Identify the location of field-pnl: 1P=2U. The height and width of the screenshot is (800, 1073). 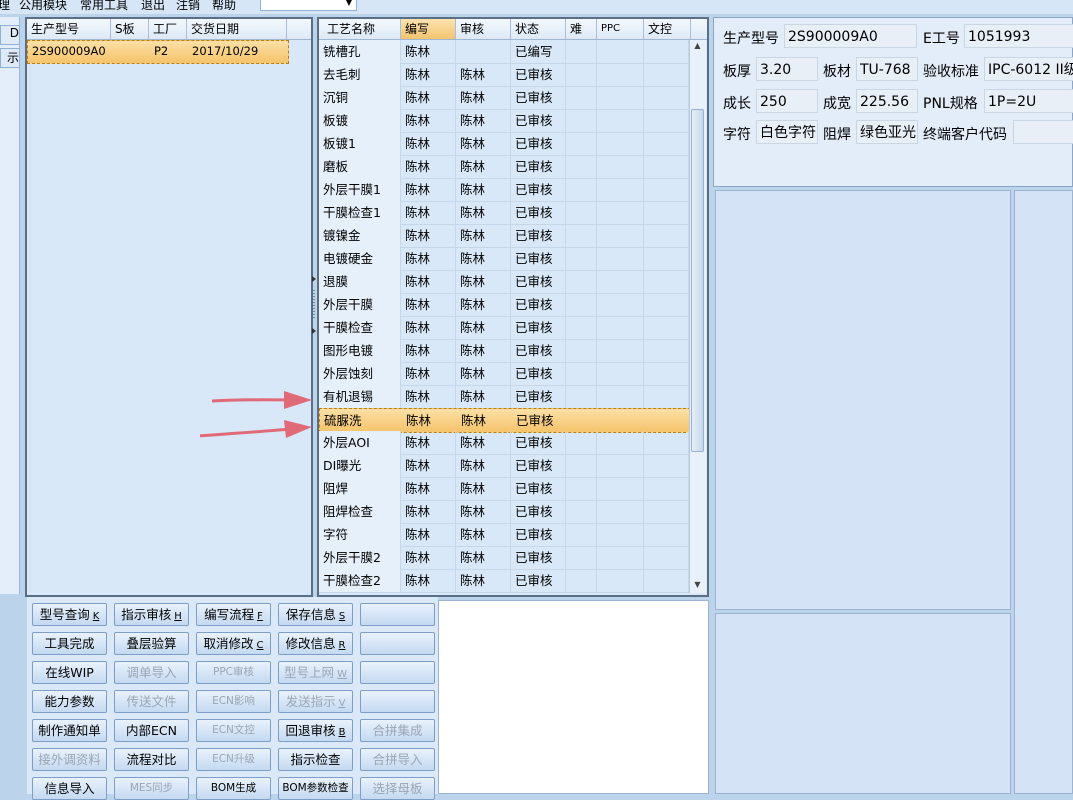
(1028, 101).